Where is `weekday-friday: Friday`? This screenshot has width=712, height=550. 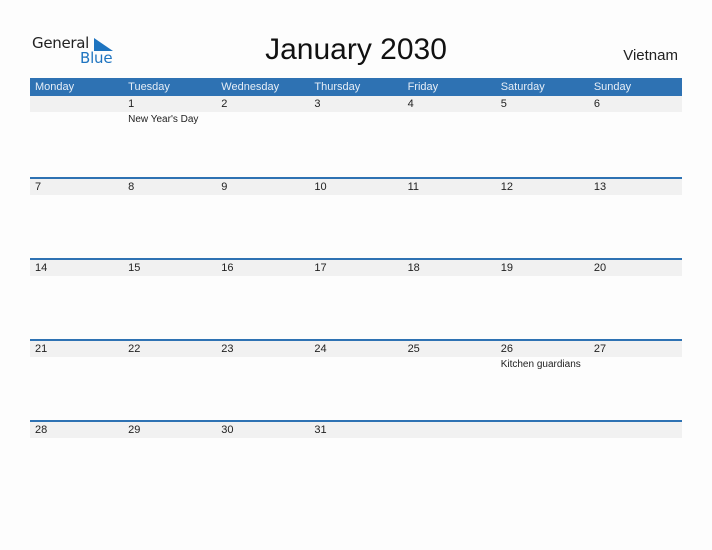 weekday-friday: Friday is located at coordinates (423, 87).